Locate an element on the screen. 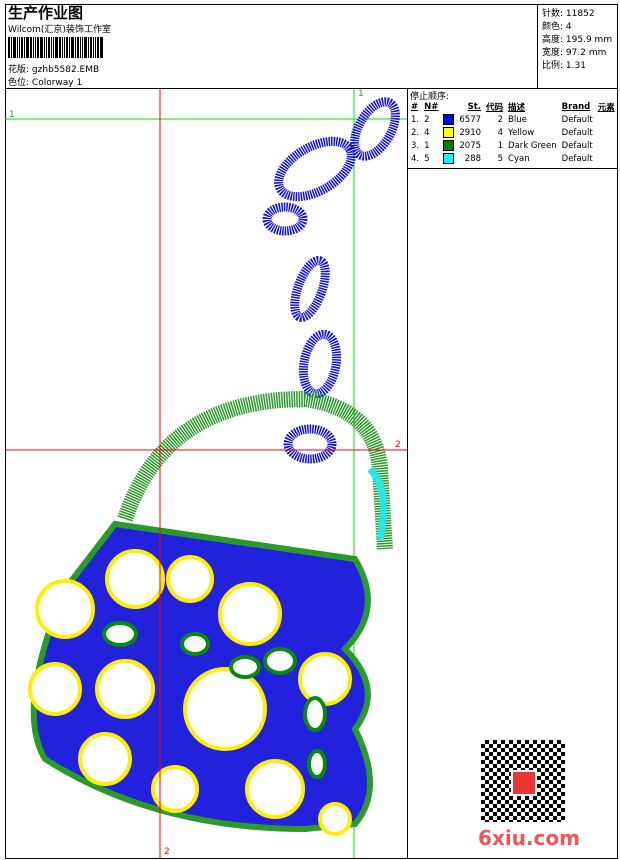 The image size is (620, 860). col-stitches: St. is located at coordinates (474, 106).